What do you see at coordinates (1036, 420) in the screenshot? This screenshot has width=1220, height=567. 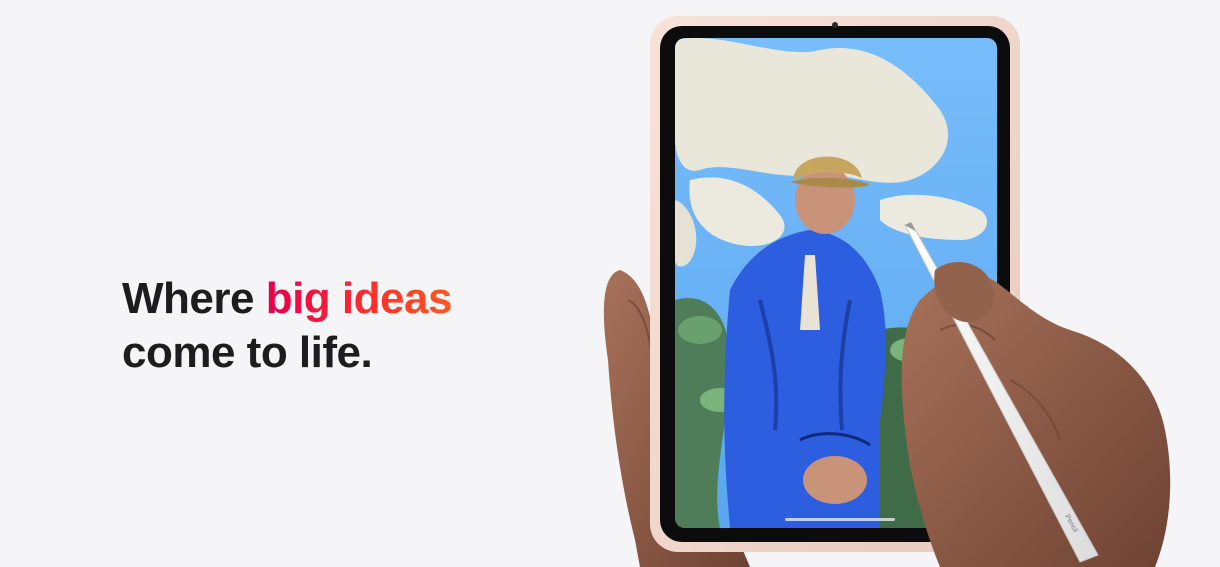 I see `right-hand` at bounding box center [1036, 420].